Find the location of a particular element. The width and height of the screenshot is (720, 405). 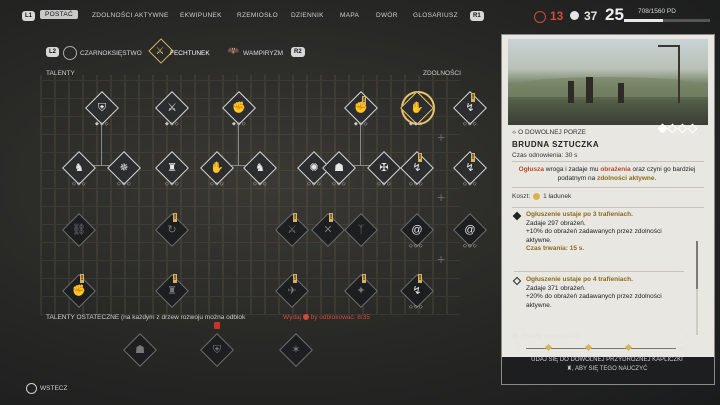

tree-tab-wampiryzm: WAMPIRYZM is located at coordinates (263, 53).